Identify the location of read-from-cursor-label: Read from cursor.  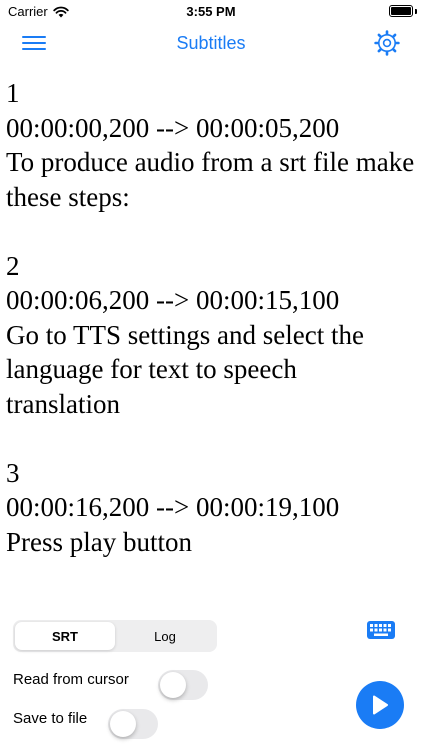
(71, 679).